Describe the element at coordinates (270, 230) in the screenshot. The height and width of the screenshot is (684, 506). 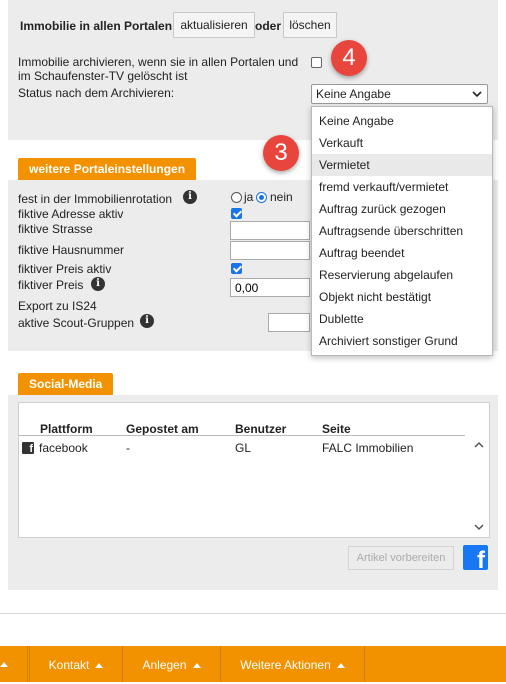
I see `fake-street-input` at that location.